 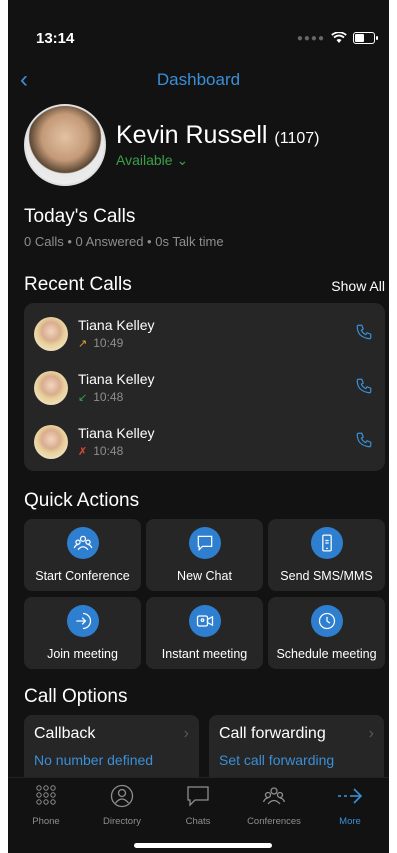 I want to click on tab-label: Directory, so click(x=121, y=821).